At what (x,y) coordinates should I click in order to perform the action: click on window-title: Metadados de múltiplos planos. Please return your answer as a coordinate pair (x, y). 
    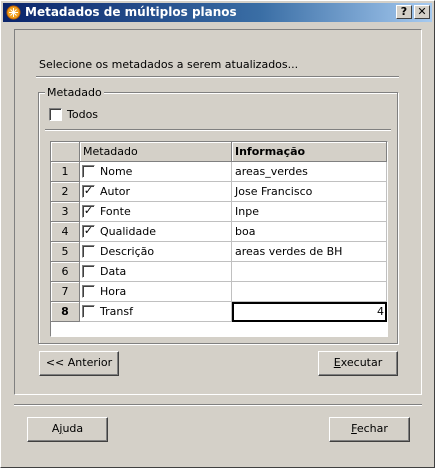
    Looking at the image, I should click on (131, 12).